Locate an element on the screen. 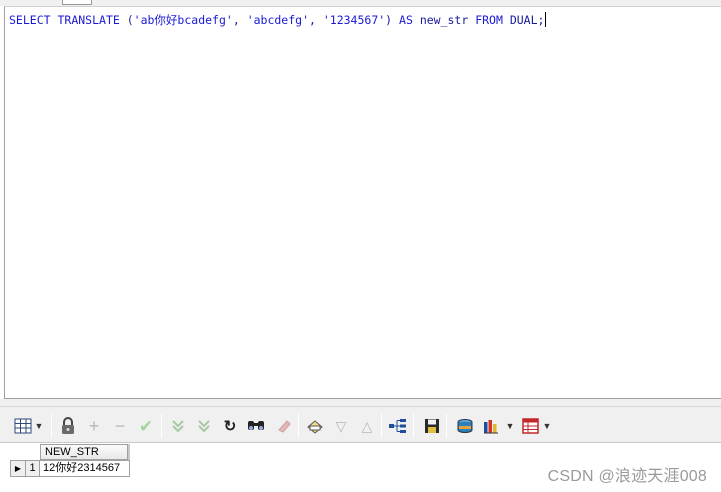  results-toolbar: ▼ + − ✔ ↻ ▽ △ ▼ ▼ is located at coordinates (360, 425).